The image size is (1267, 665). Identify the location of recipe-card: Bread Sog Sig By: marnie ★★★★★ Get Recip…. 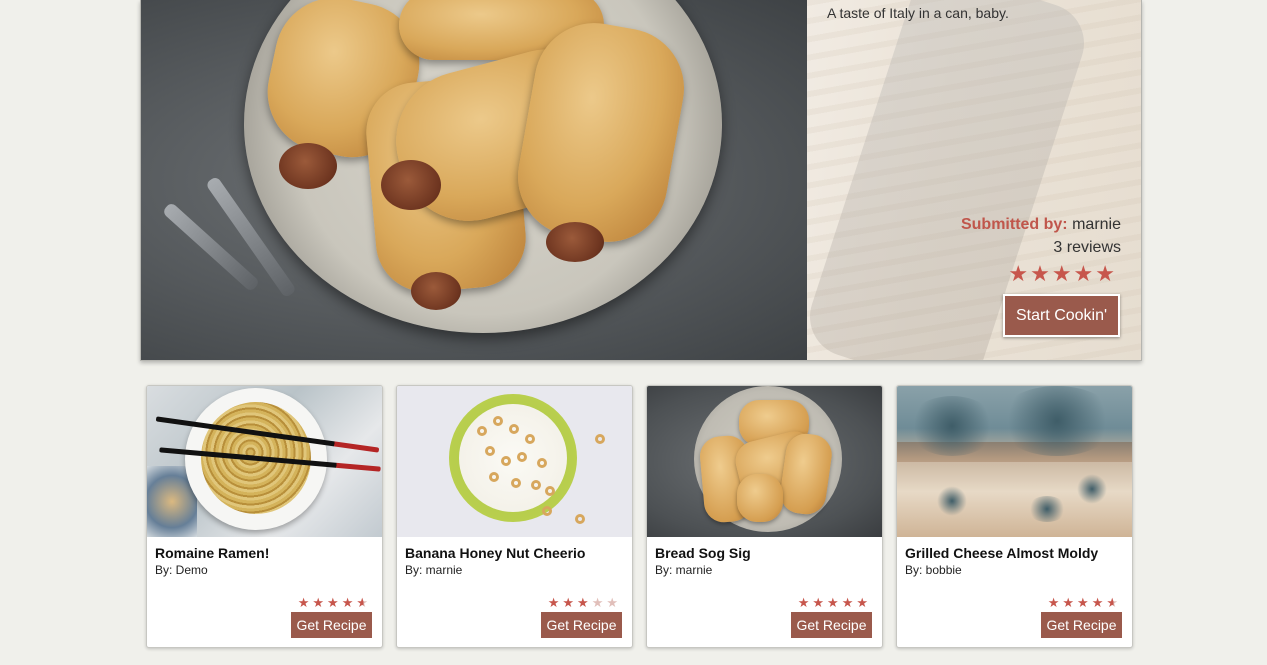
(764, 516).